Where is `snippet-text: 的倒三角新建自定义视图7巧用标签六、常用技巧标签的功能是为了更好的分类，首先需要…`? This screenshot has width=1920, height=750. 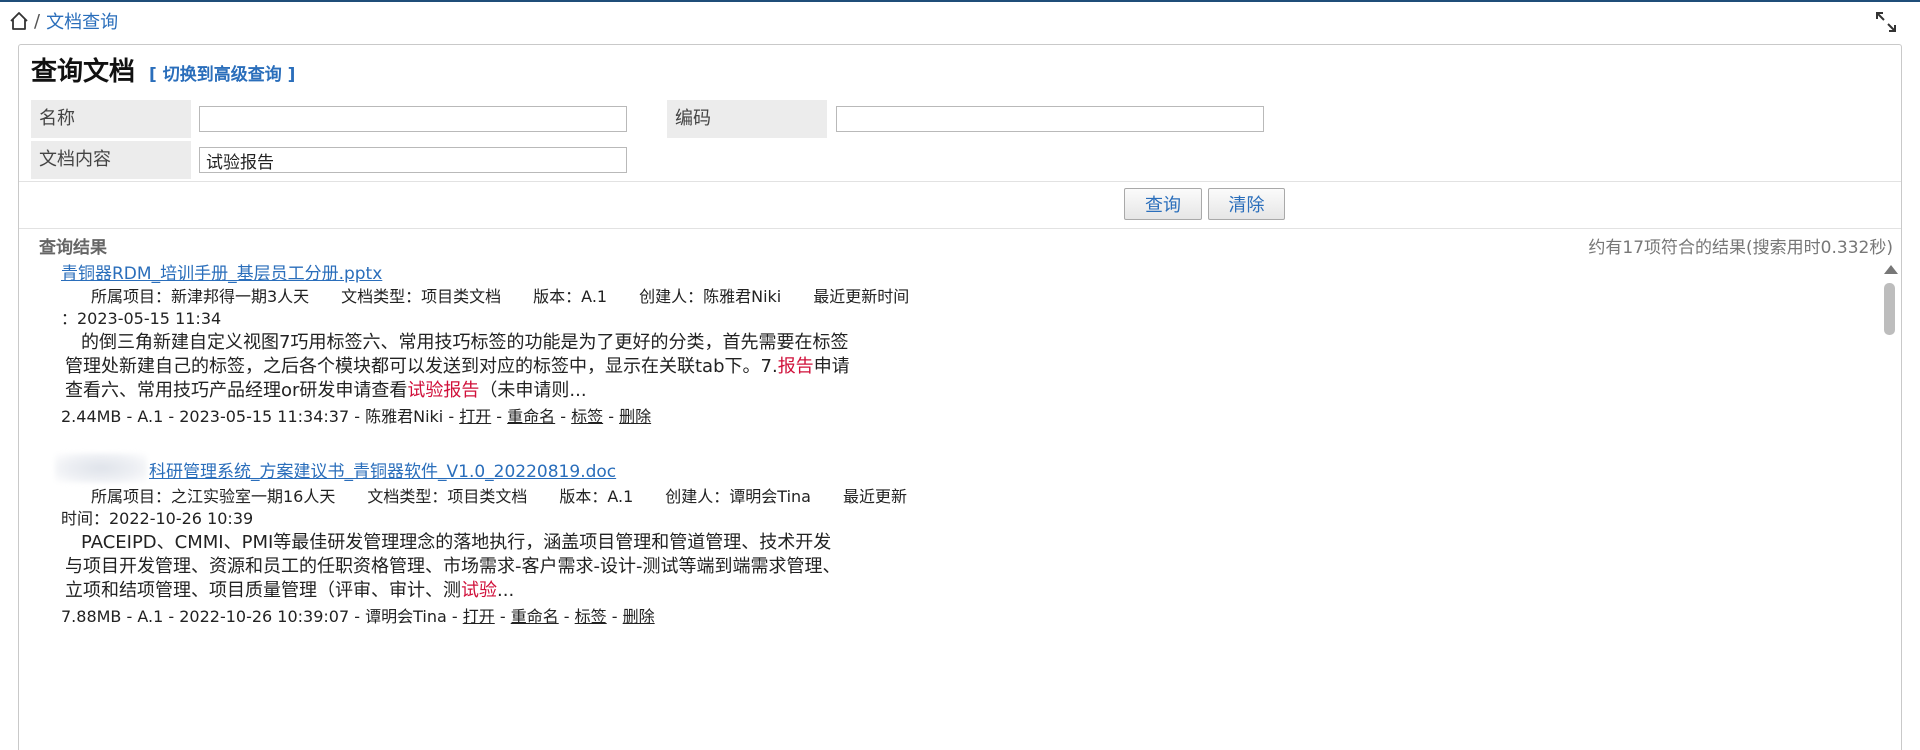 snippet-text: 的倒三角新建自定义视图7巧用标签六、常用技巧标签的功能是为了更好的分类，首先需要… is located at coordinates (465, 342).